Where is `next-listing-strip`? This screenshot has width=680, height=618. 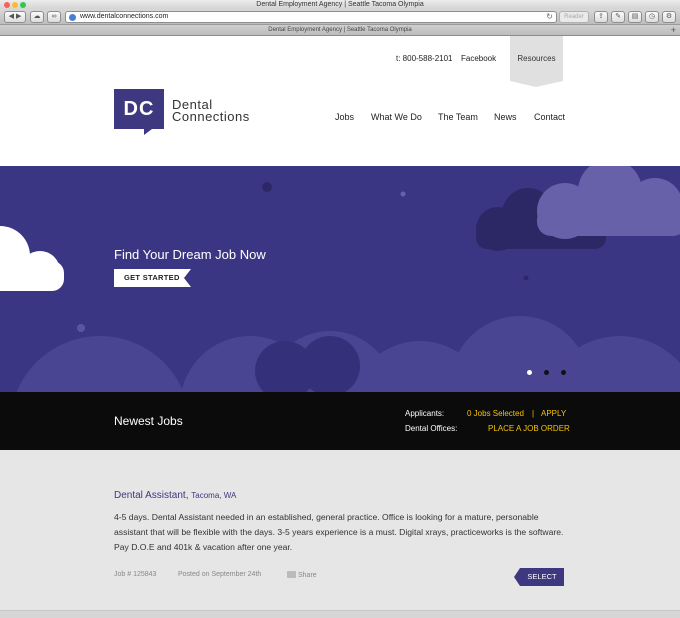
next-listing-strip is located at coordinates (340, 614).